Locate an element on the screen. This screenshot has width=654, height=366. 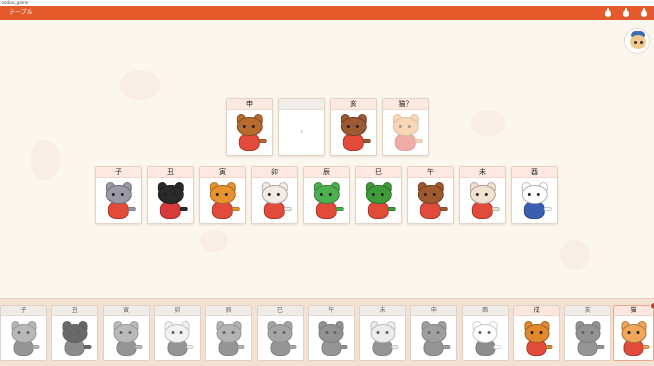
card-label: 猫？ is located at coordinates (405, 104).